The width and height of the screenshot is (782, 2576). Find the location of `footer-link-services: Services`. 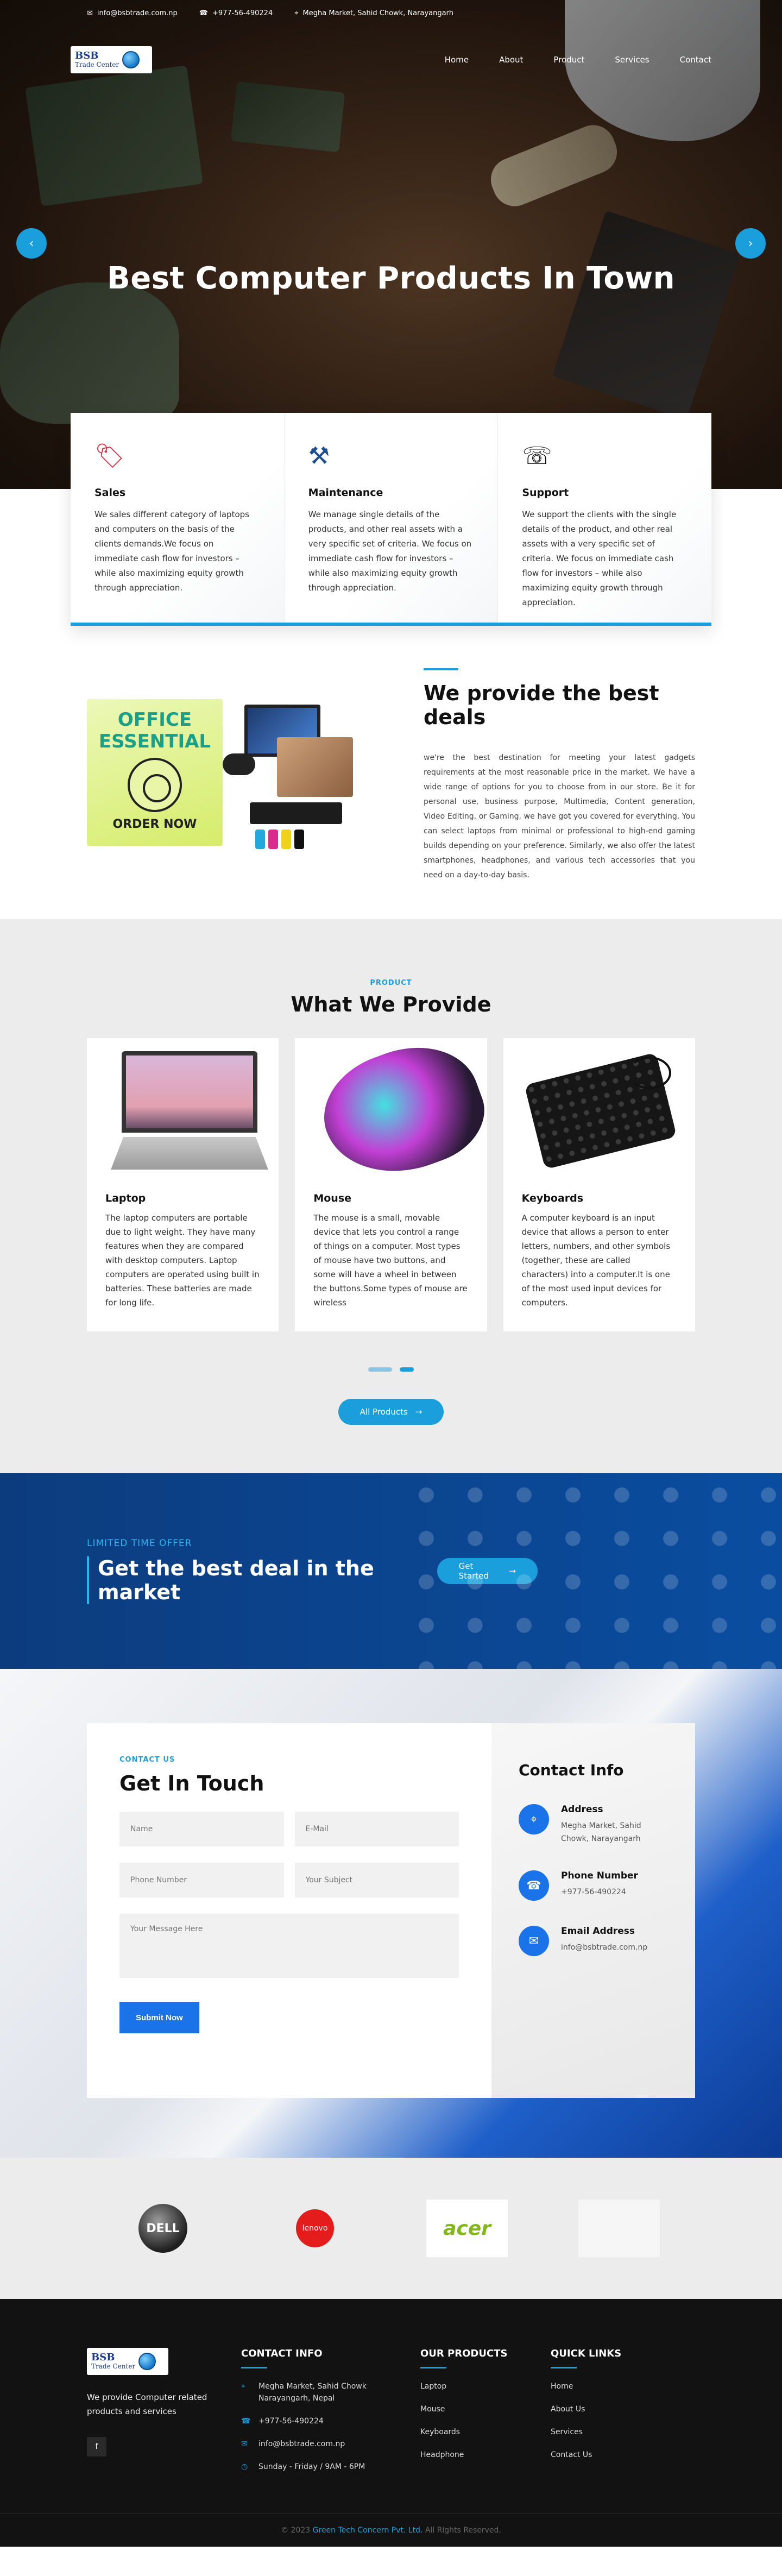

footer-link-services: Services is located at coordinates (605, 2432).